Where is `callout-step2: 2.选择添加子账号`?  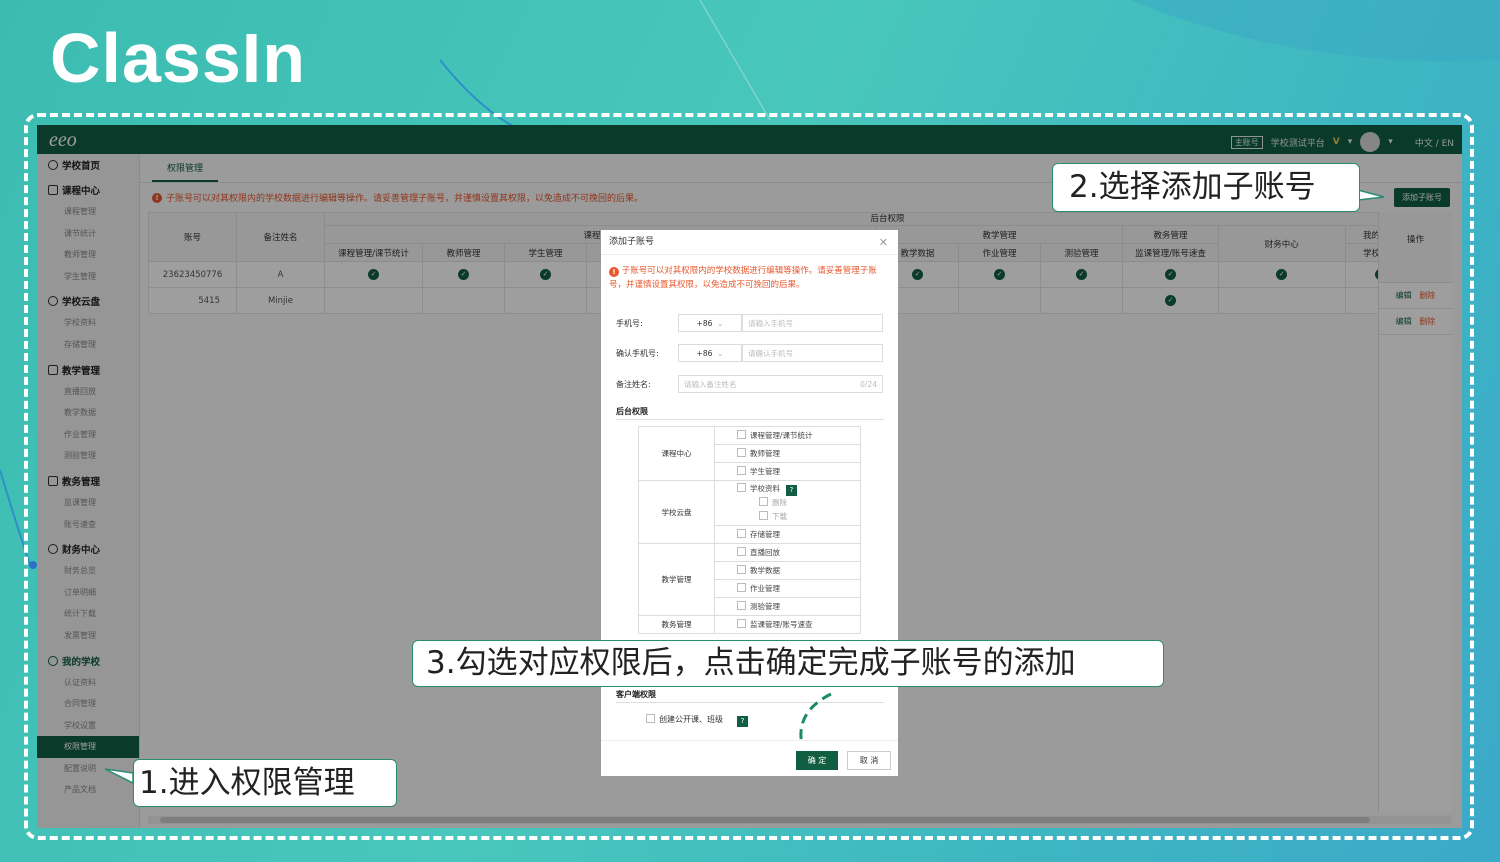 callout-step2: 2.选择添加子账号 is located at coordinates (1206, 187).